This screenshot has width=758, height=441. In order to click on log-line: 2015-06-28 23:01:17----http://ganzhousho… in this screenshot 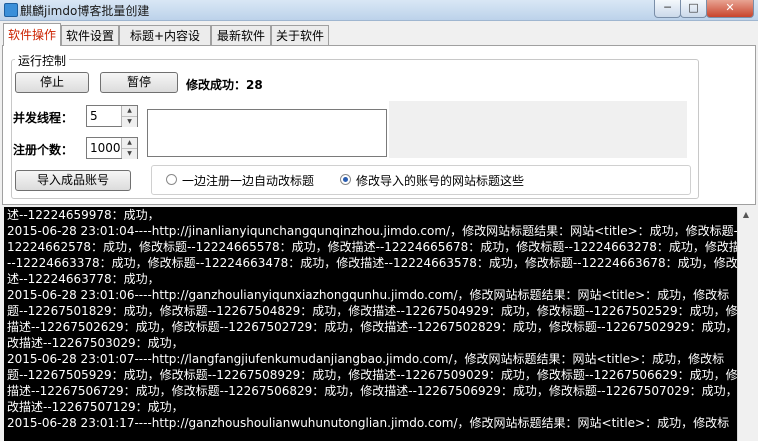, I will do `click(368, 423)`.